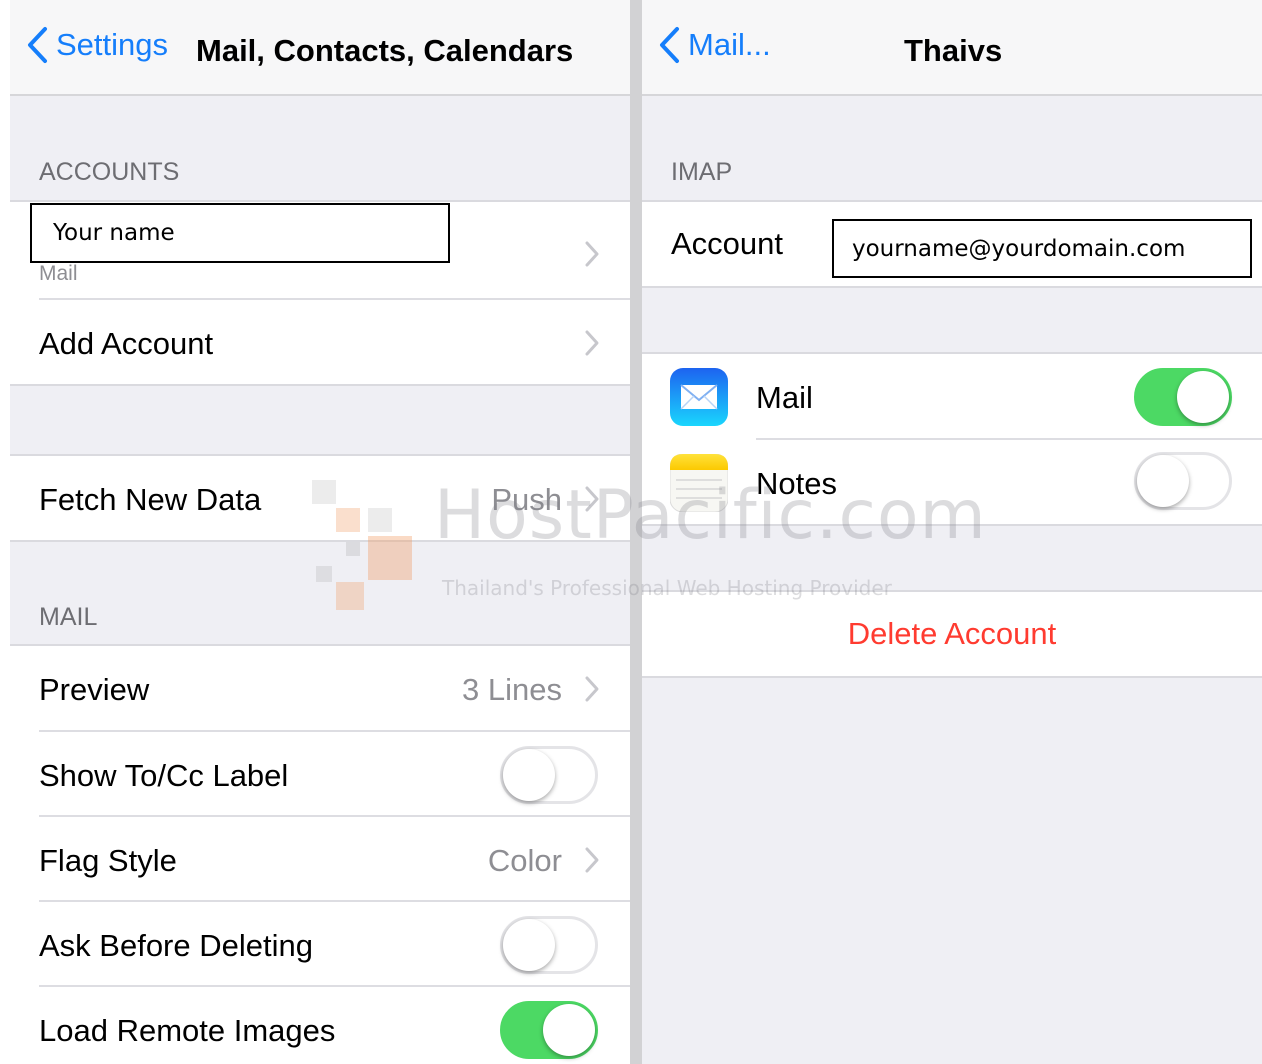 Image resolution: width=1262 pixels, height=1064 pixels. What do you see at coordinates (512, 689) in the screenshot?
I see `preview-value: 3 Lines` at bounding box center [512, 689].